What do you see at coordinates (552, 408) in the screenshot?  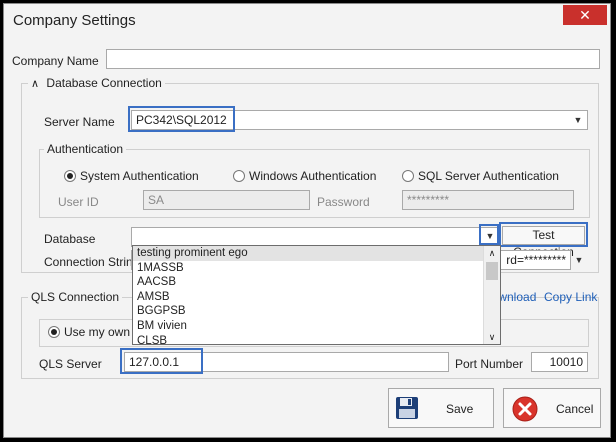 I see `cancel-button: Cancel` at bounding box center [552, 408].